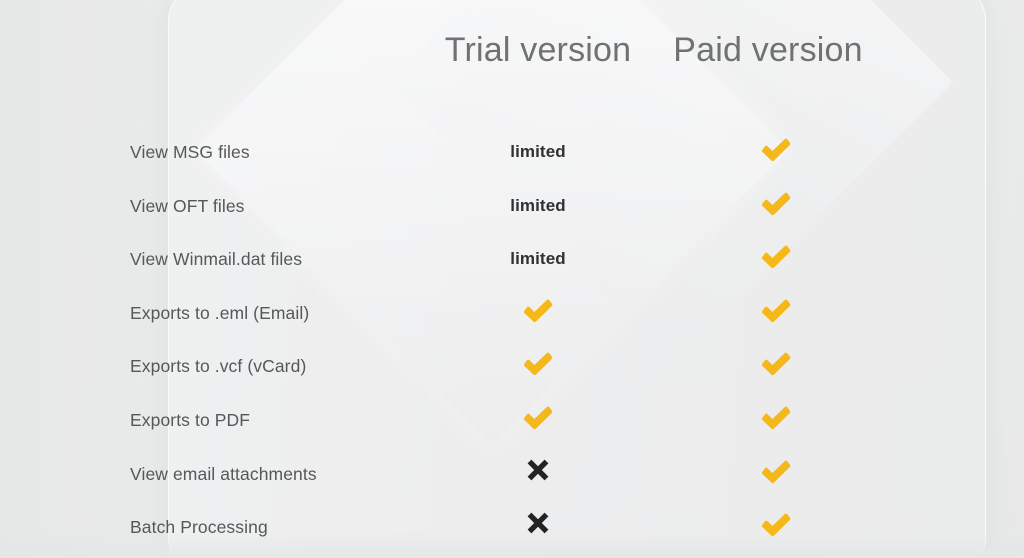 The width and height of the screenshot is (1024, 558). I want to click on table-row: View OFT files limited, so click(512, 206).